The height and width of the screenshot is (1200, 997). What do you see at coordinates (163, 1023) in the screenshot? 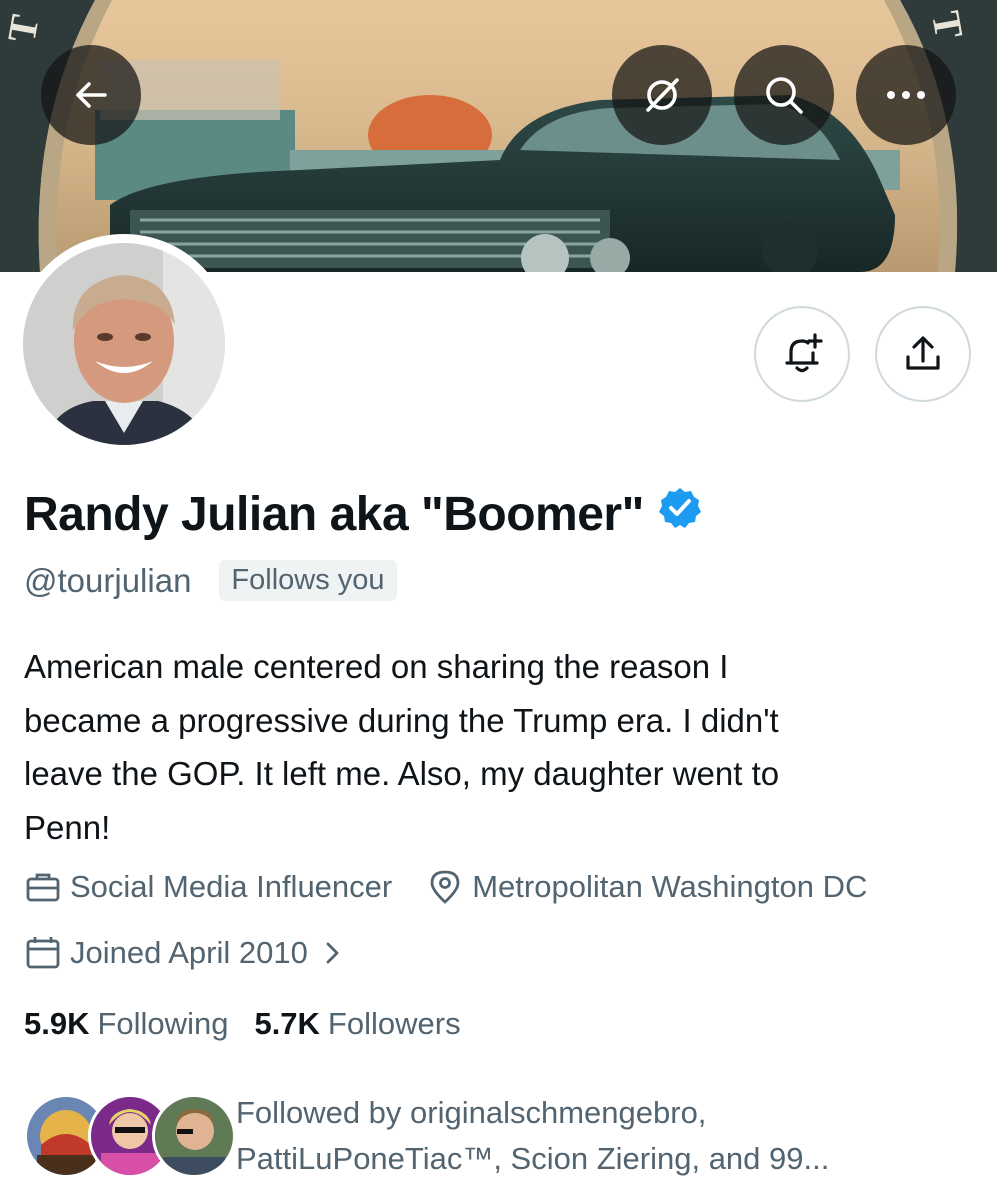
I see `following-label: Following` at bounding box center [163, 1023].